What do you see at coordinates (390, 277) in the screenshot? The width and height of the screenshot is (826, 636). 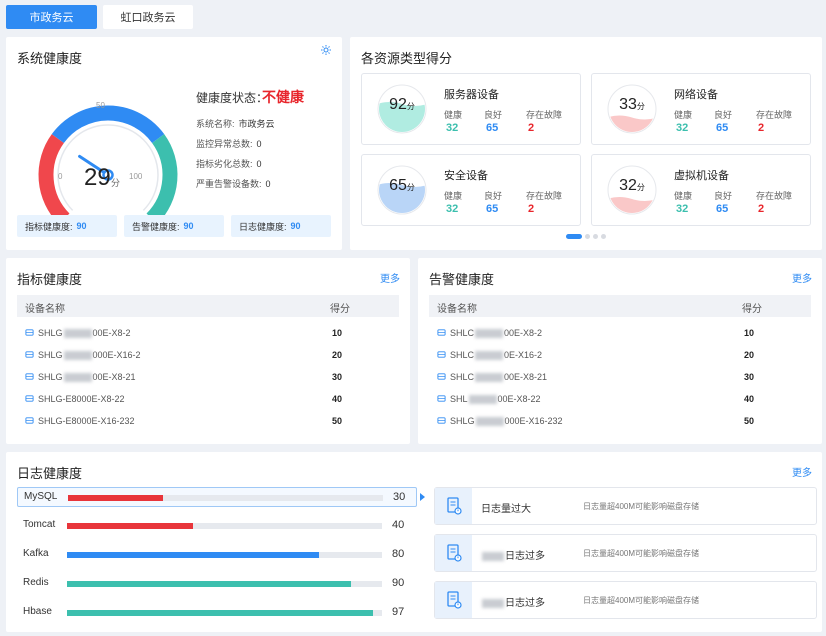 I see `indicator-more-link: 更多` at bounding box center [390, 277].